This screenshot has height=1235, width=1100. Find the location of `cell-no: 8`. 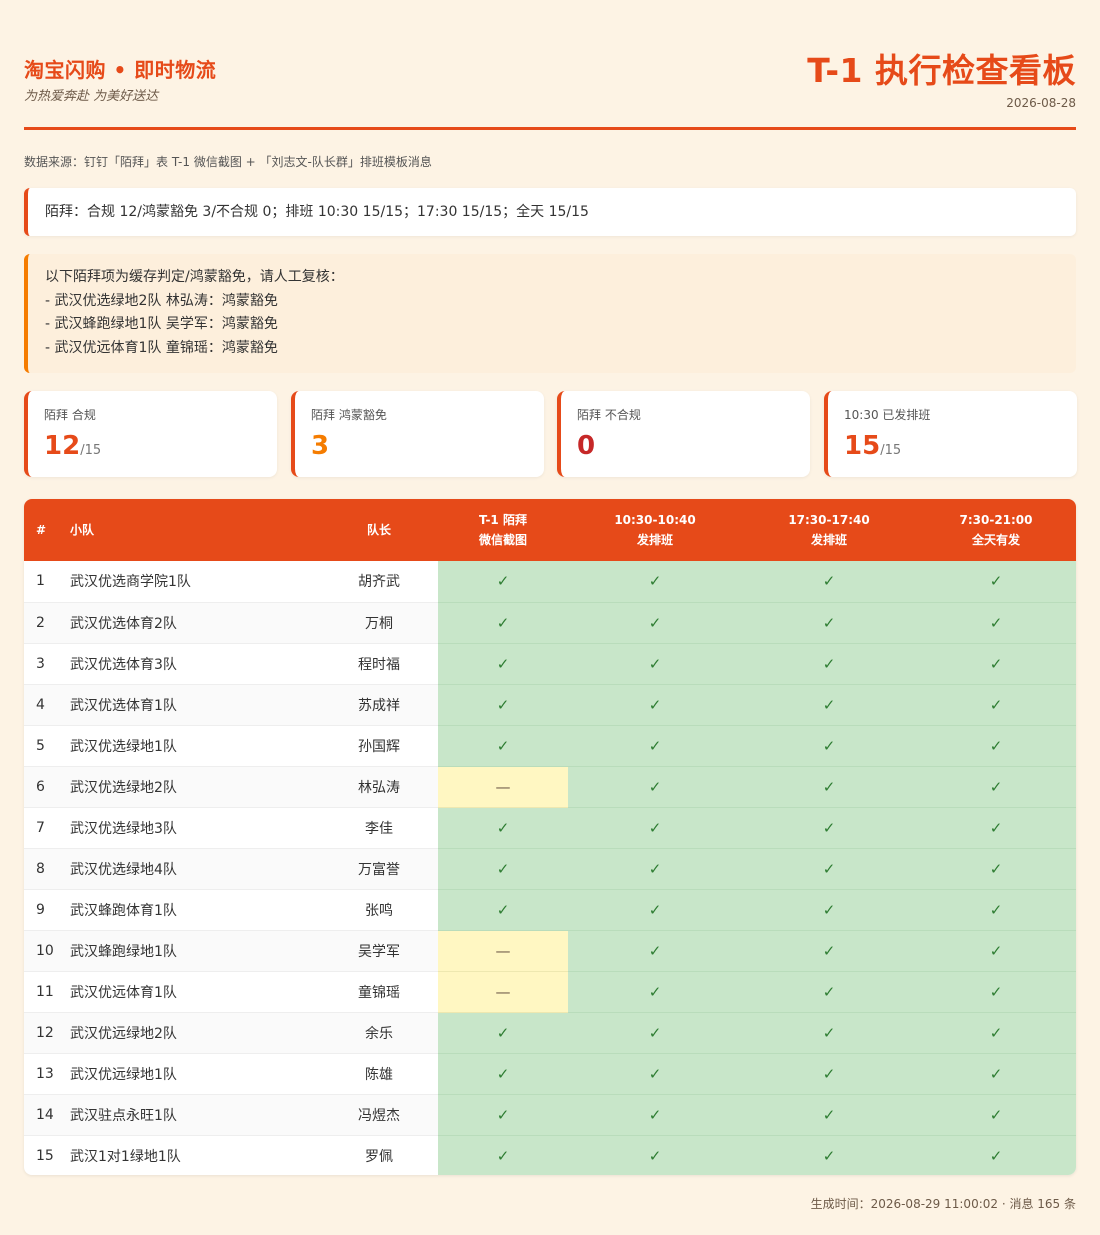

cell-no: 8 is located at coordinates (47, 869).